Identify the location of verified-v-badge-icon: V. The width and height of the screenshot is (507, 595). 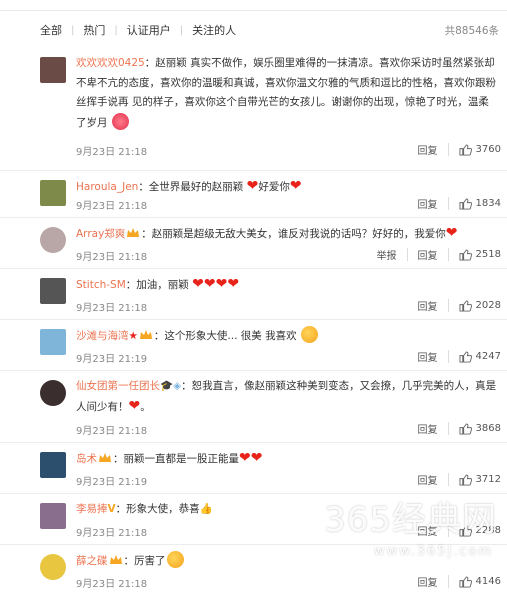
(111, 509).